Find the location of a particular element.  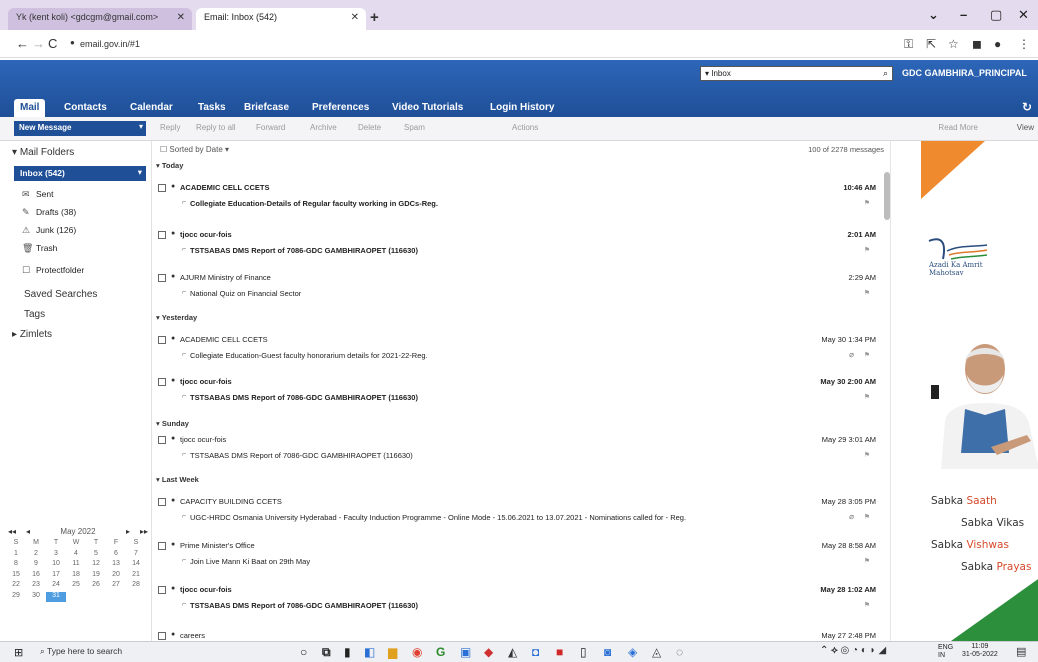

calendar-day: 26 is located at coordinates (96, 586).